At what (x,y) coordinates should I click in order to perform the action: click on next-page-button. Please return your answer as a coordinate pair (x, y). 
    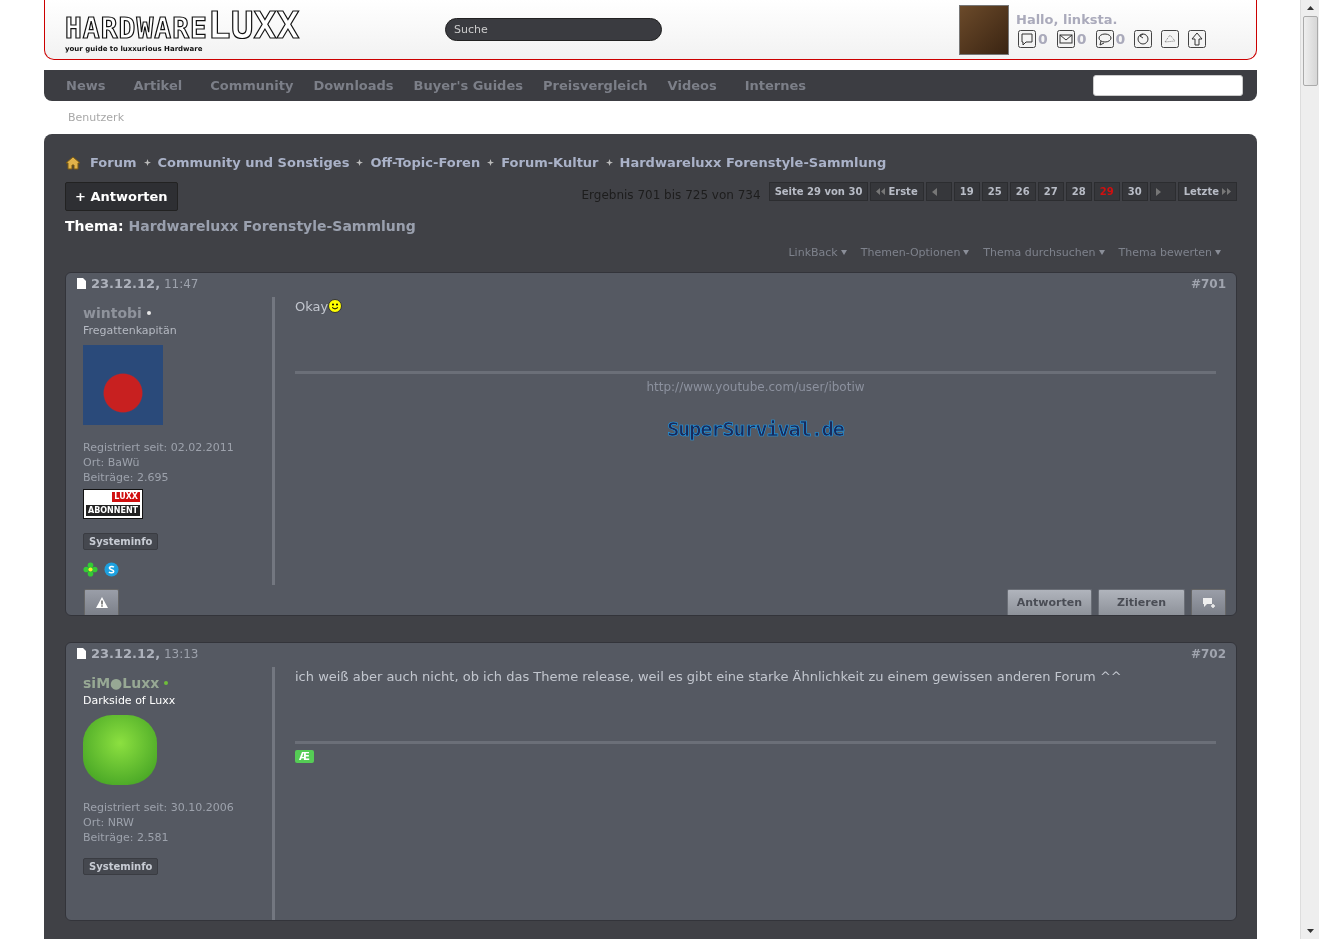
    Looking at the image, I should click on (1162, 191).